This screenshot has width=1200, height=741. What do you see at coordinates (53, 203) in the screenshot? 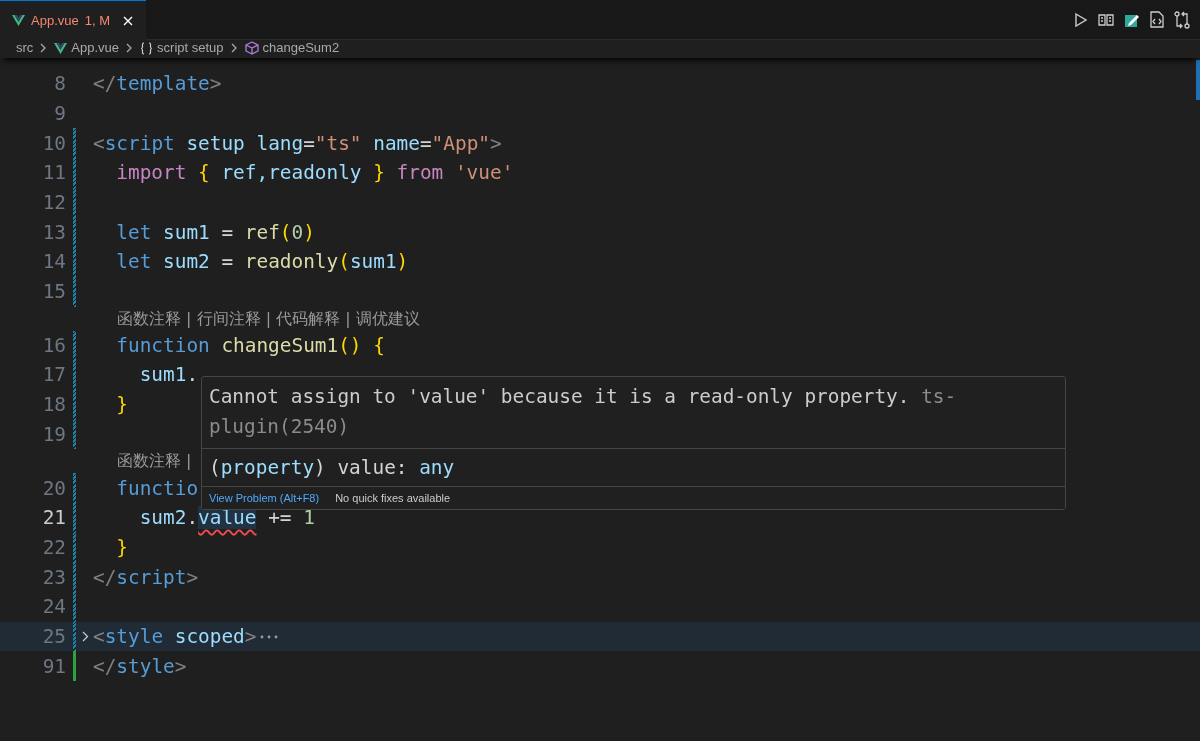
I see `line-number: 12` at bounding box center [53, 203].